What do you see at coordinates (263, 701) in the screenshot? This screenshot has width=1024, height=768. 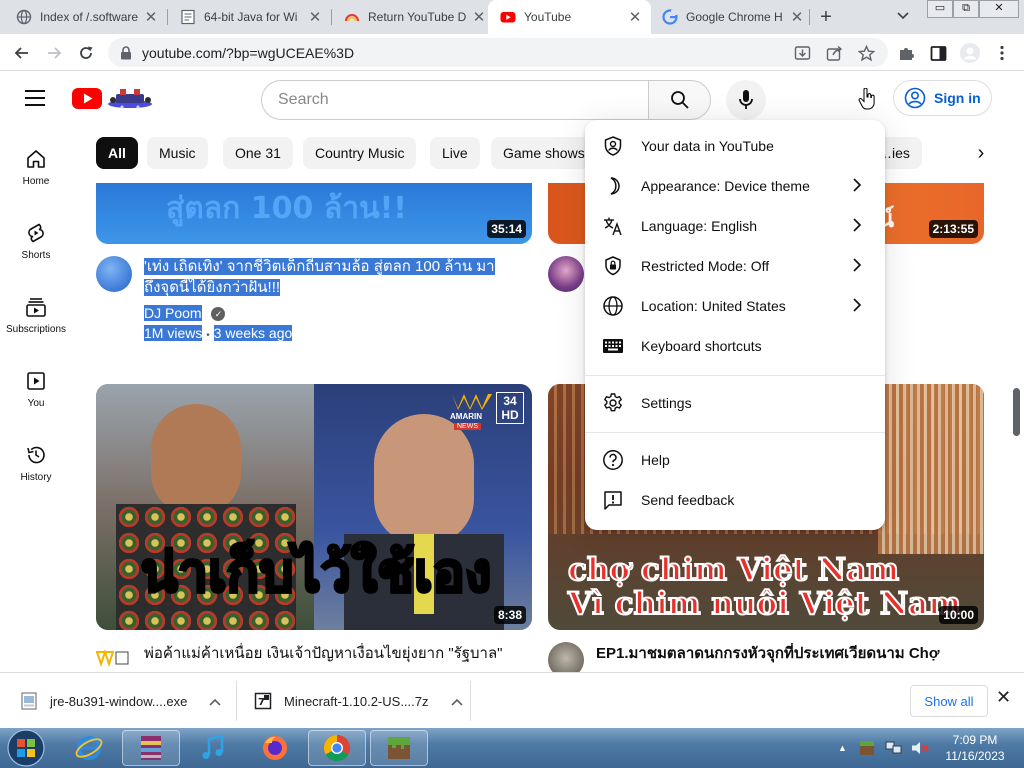 I see `archive-file-icon: 7` at bounding box center [263, 701].